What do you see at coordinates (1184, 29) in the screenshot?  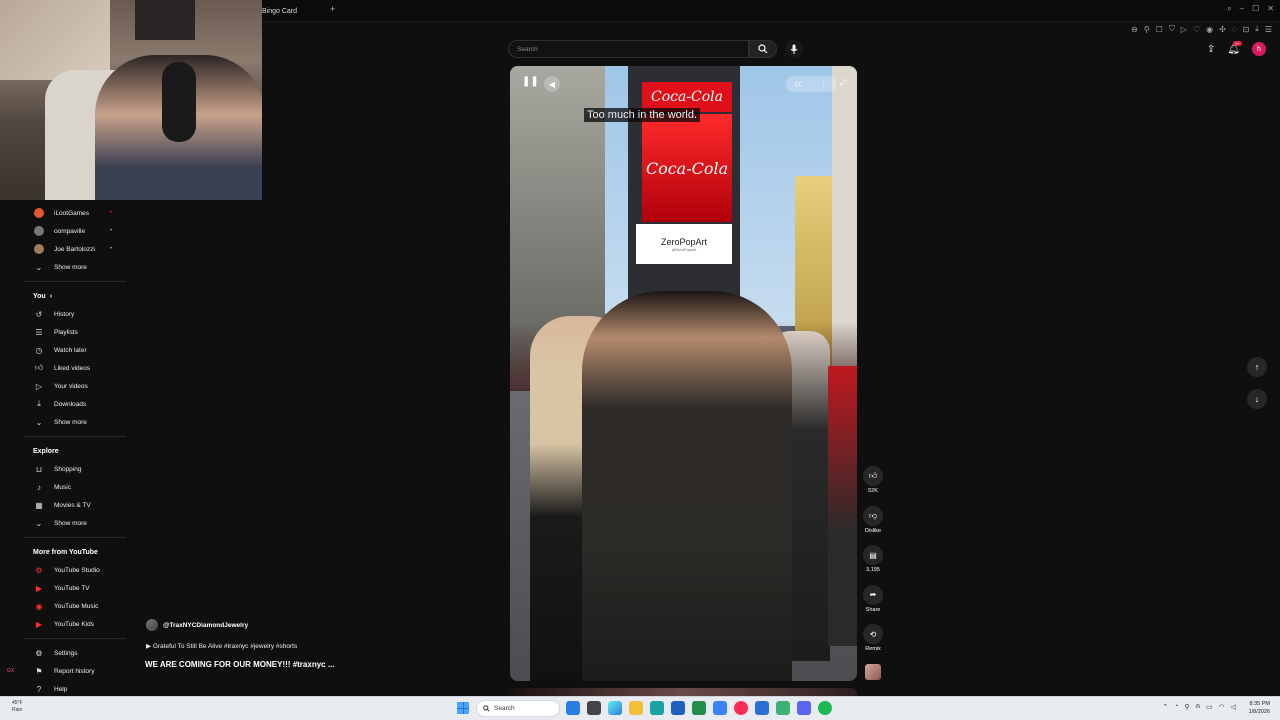 I see `play-icon: ▷` at bounding box center [1184, 29].